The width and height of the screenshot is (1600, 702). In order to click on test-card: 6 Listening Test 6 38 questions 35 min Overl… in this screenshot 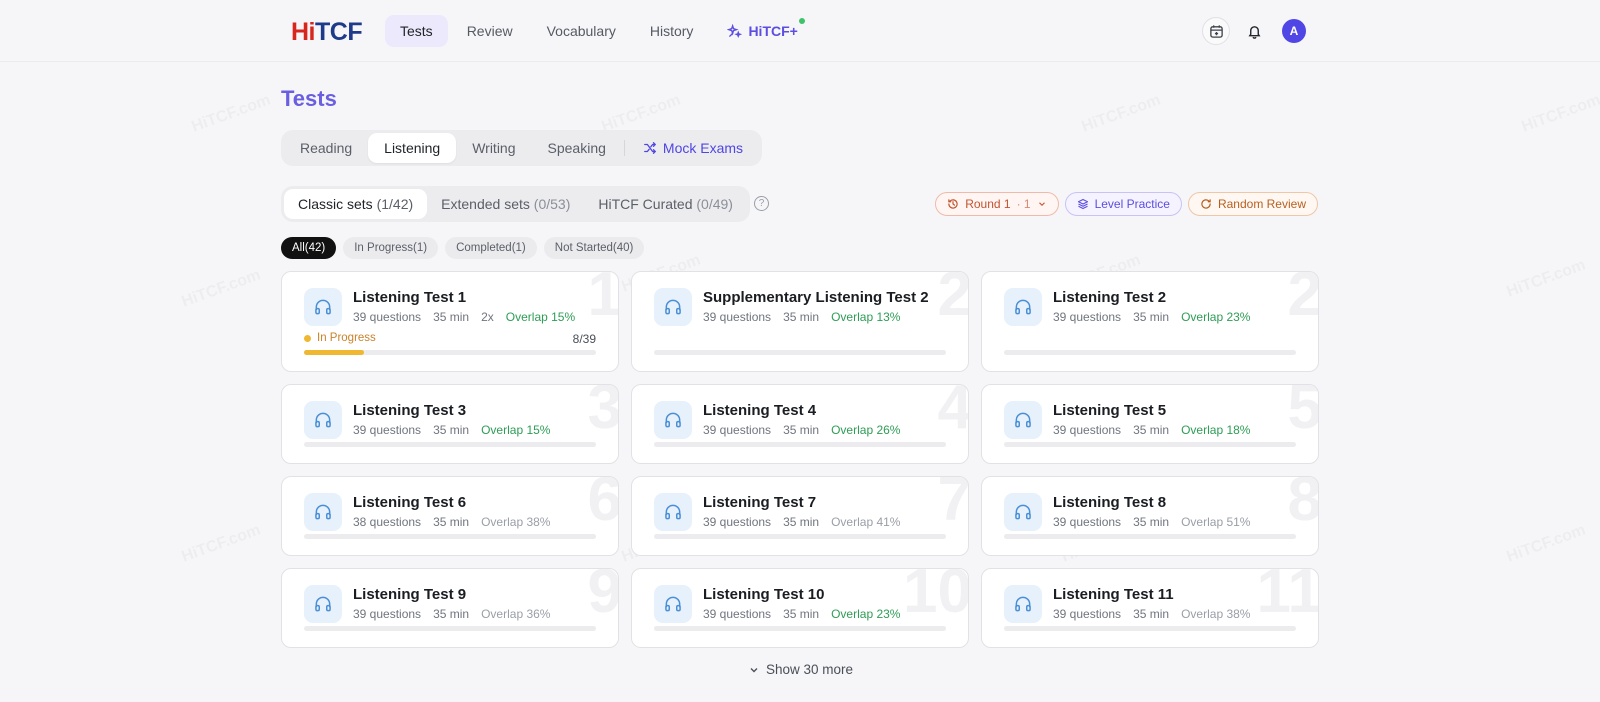, I will do `click(450, 516)`.